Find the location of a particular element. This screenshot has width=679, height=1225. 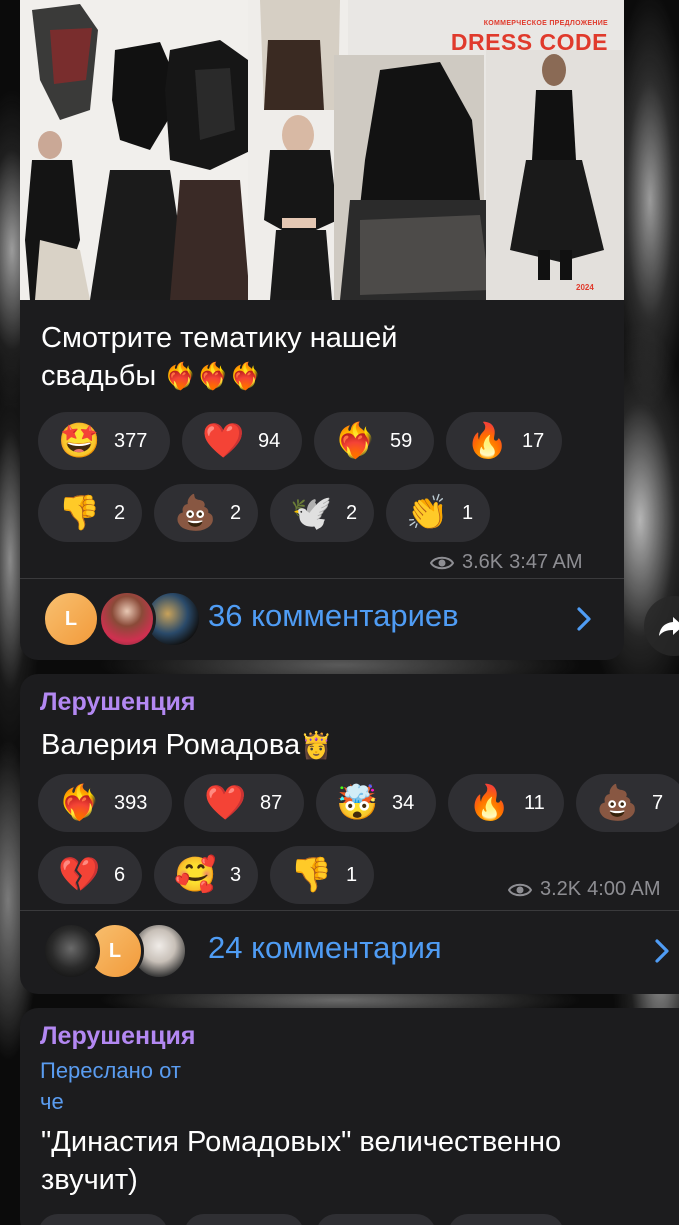

comments-count-link: 24 комментария is located at coordinates (325, 948).